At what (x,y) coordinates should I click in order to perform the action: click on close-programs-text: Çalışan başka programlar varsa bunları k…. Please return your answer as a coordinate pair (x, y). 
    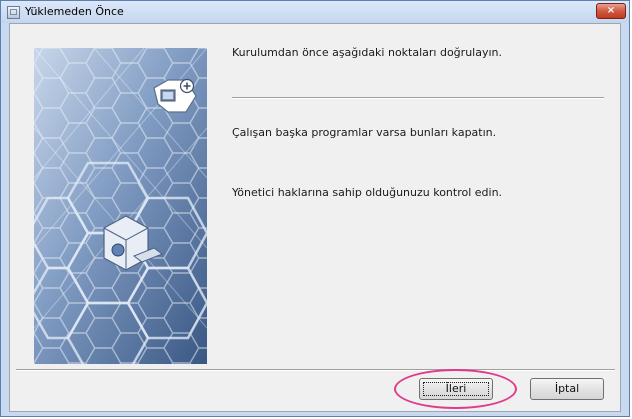
    Looking at the image, I should click on (364, 132).